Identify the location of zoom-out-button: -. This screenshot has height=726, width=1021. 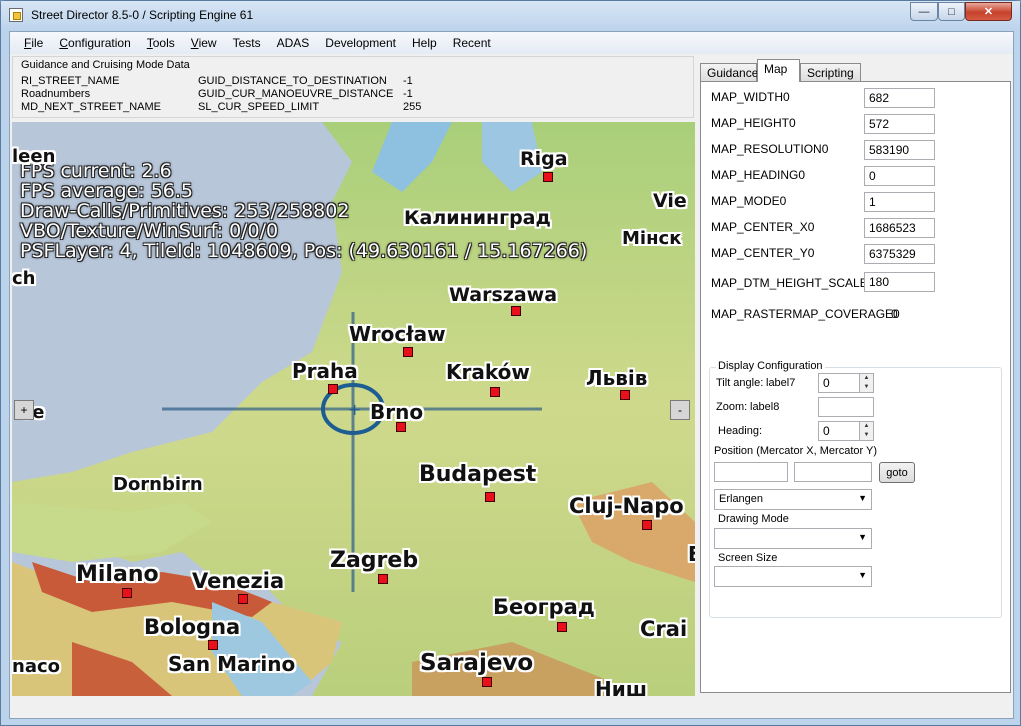
(680, 410).